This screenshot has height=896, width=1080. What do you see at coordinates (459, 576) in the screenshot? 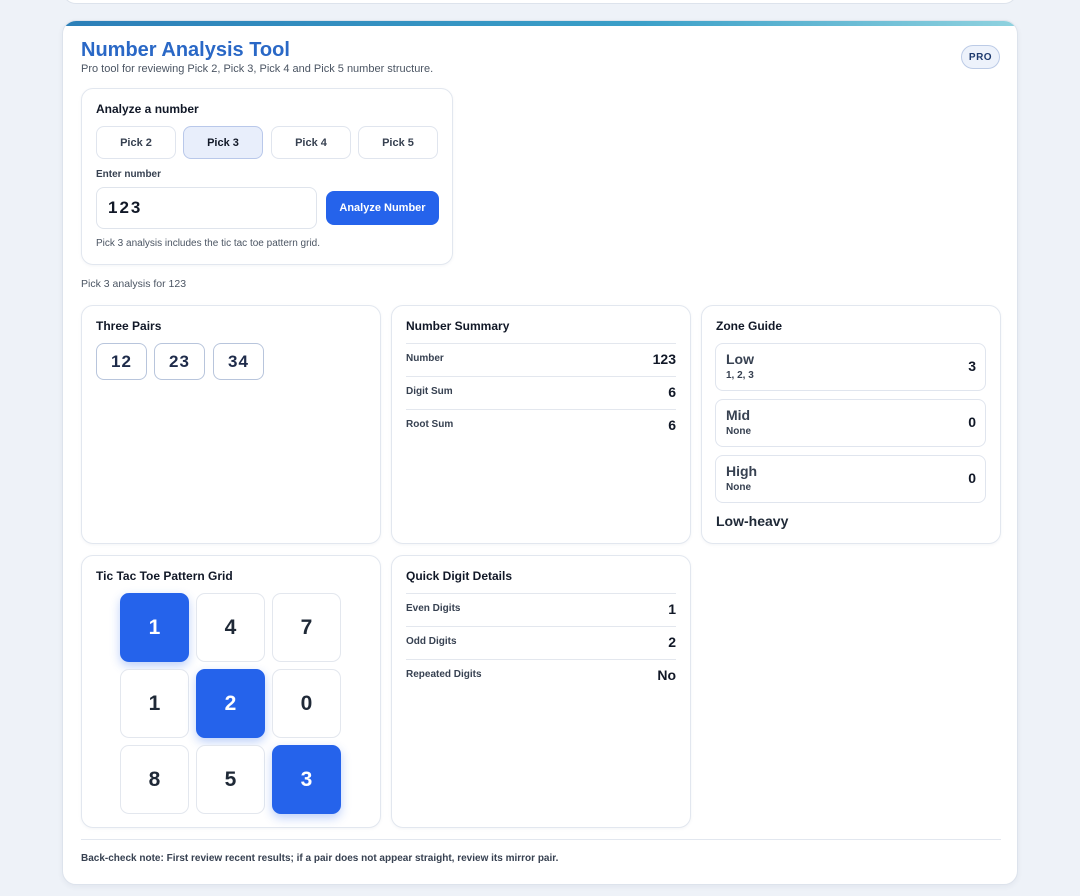
I see `digit-details-title: Quick Digit Details` at bounding box center [459, 576].